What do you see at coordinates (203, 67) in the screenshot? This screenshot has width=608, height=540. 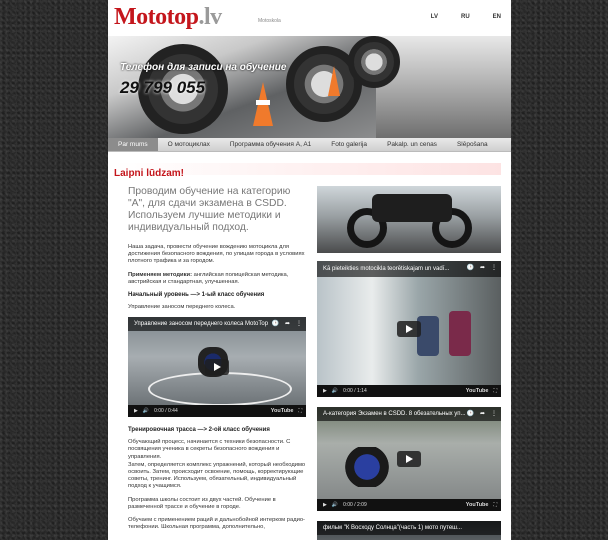 I see `banner-phone-label: Телефон для записи на обучение` at bounding box center [203, 67].